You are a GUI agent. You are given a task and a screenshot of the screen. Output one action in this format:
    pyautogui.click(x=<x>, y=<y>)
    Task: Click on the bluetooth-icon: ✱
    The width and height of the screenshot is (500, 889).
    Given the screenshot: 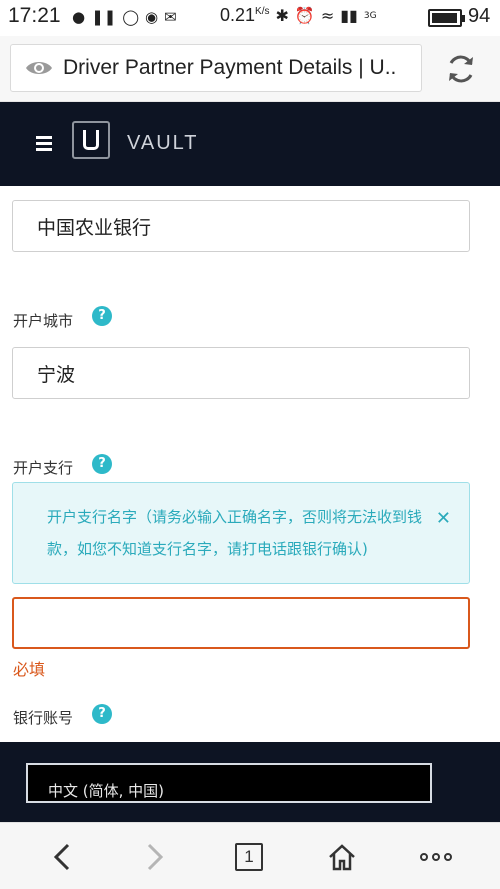 What is the action you would take?
    pyautogui.click(x=282, y=15)
    